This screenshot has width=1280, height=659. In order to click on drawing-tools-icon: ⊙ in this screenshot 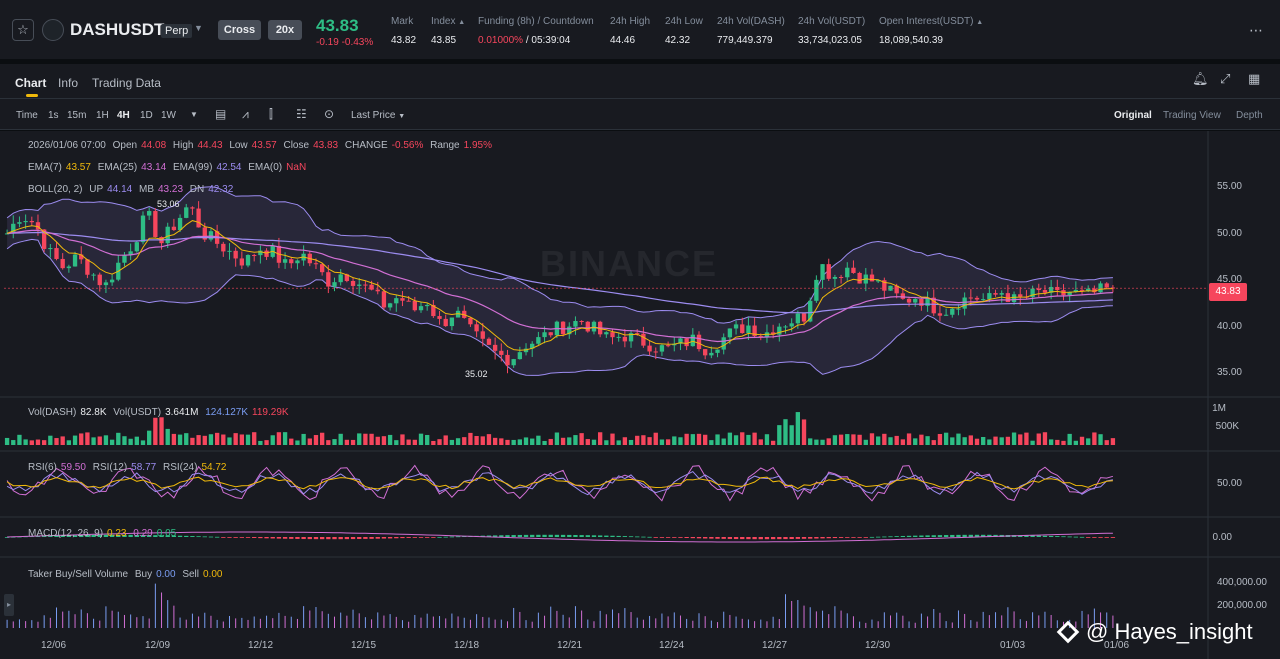, I will do `click(329, 114)`.